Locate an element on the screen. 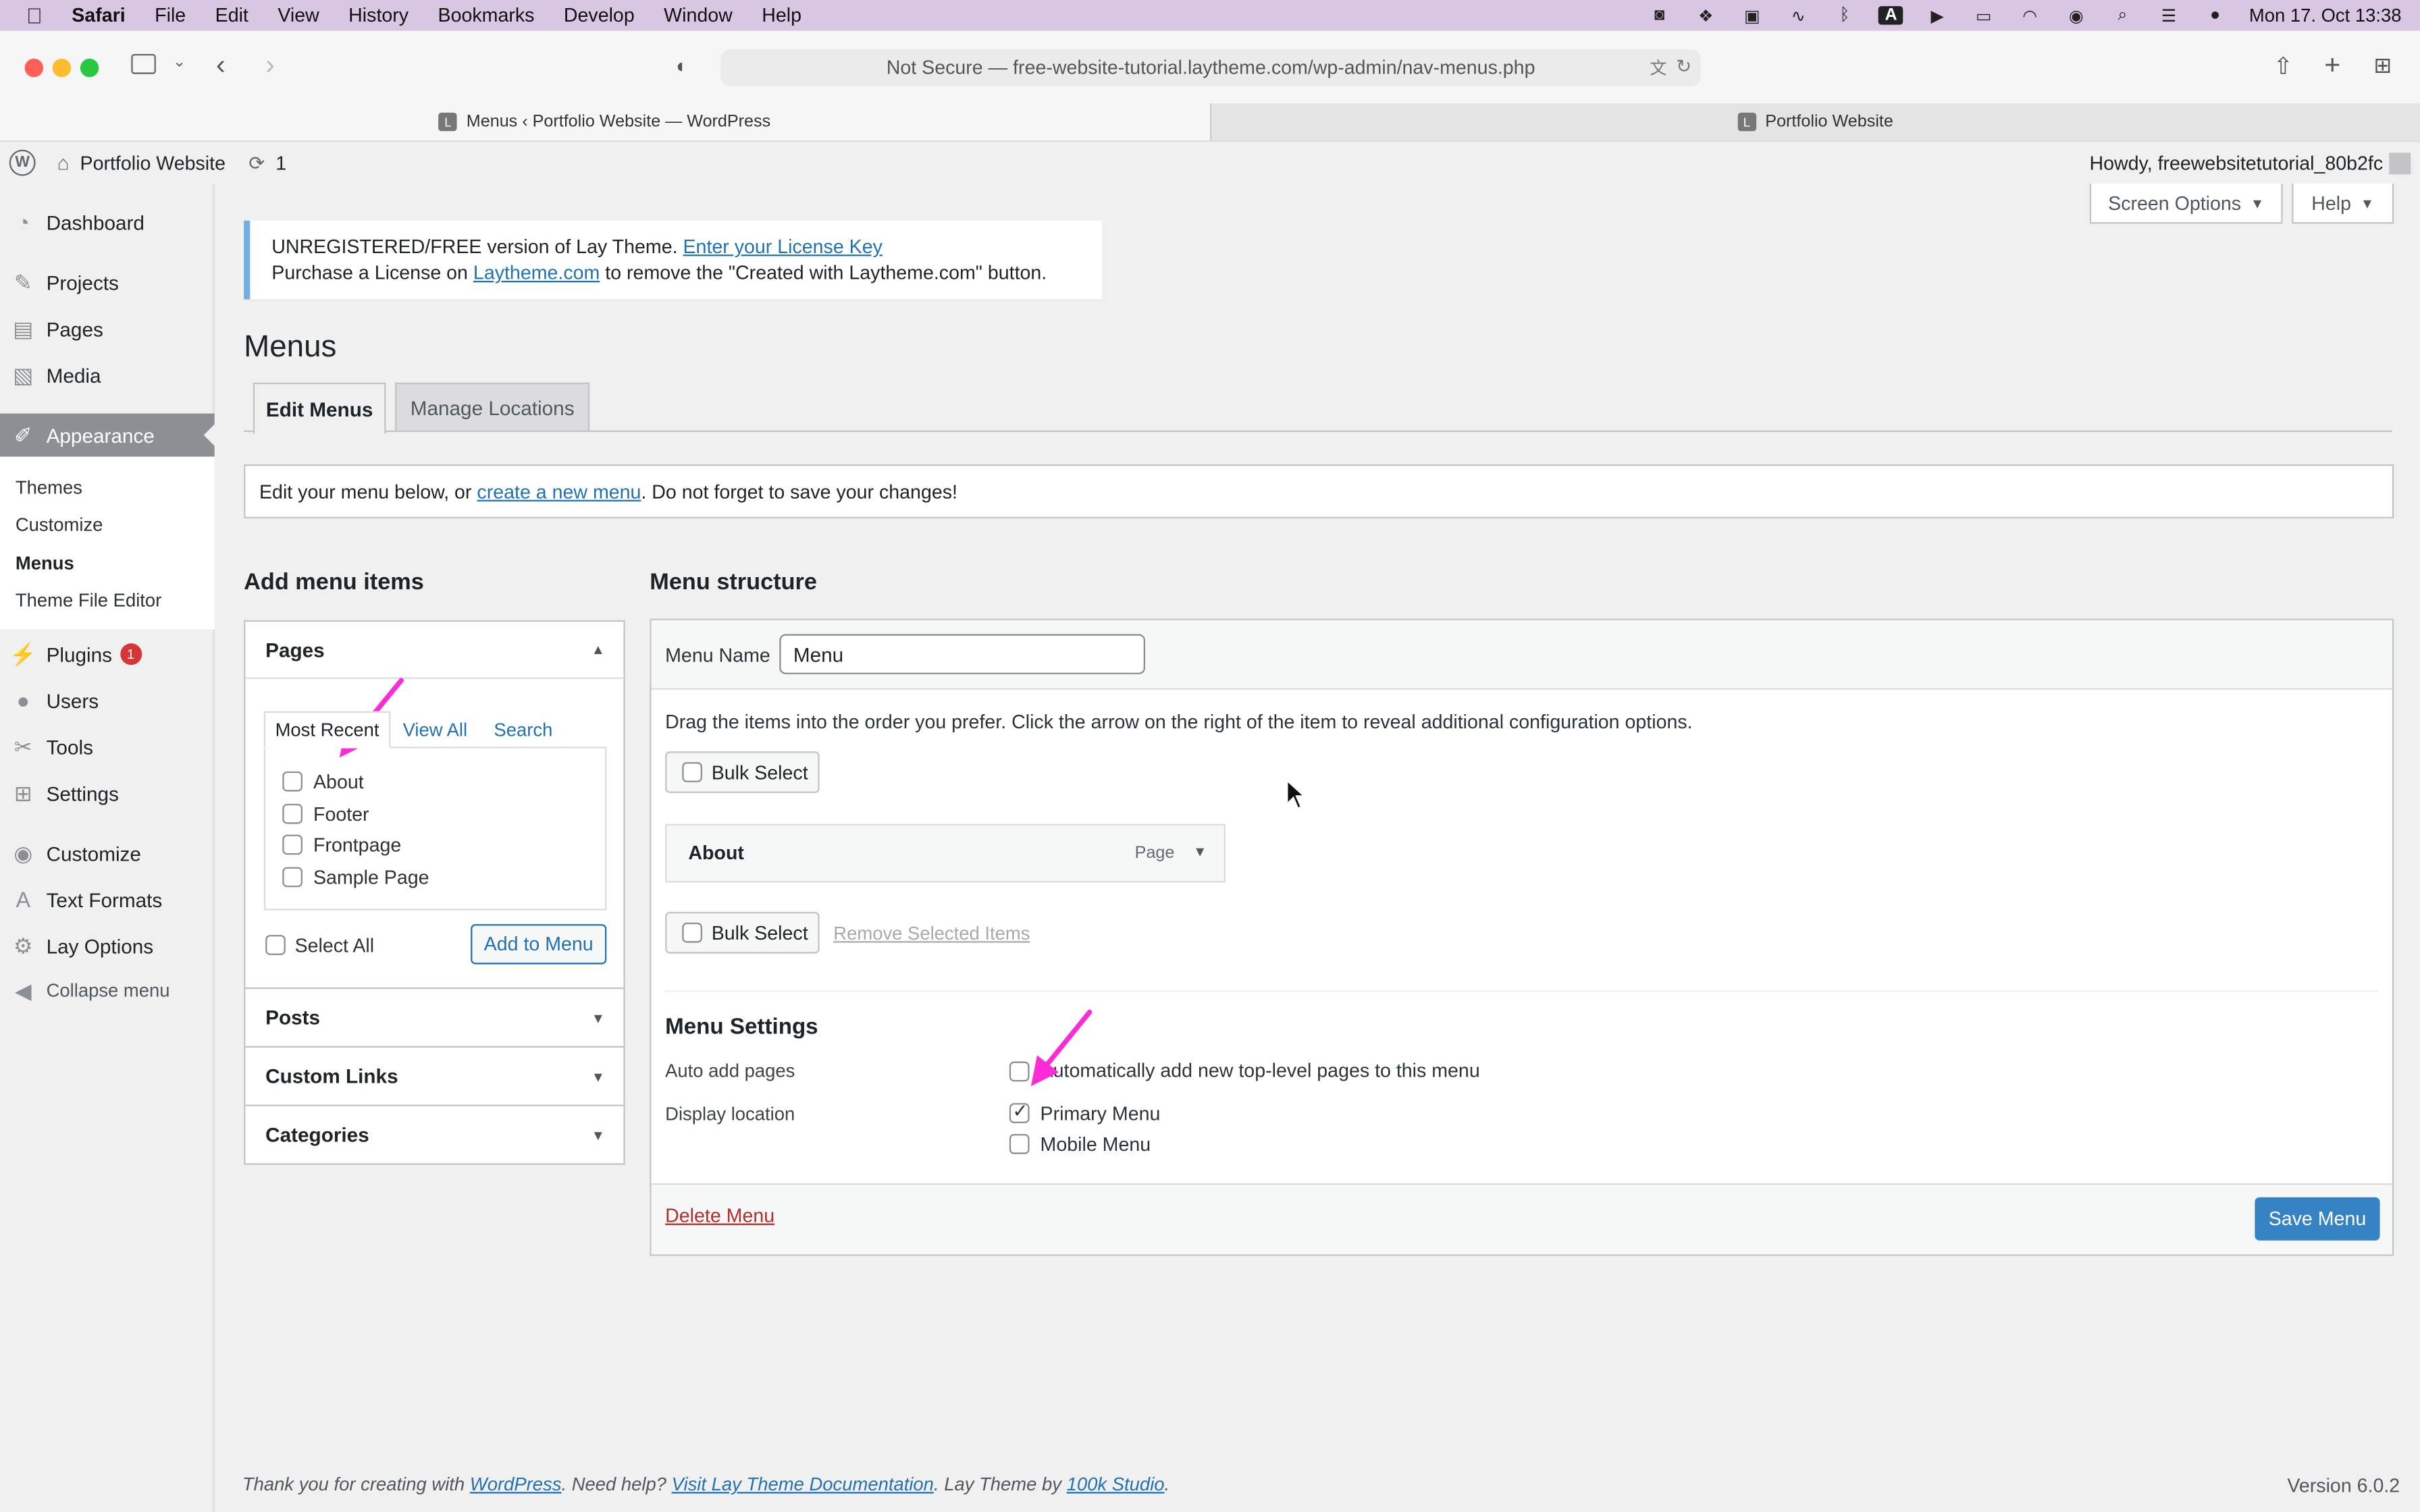 The width and height of the screenshot is (2420, 1512). home-icon: ⌂ is located at coordinates (63, 162).